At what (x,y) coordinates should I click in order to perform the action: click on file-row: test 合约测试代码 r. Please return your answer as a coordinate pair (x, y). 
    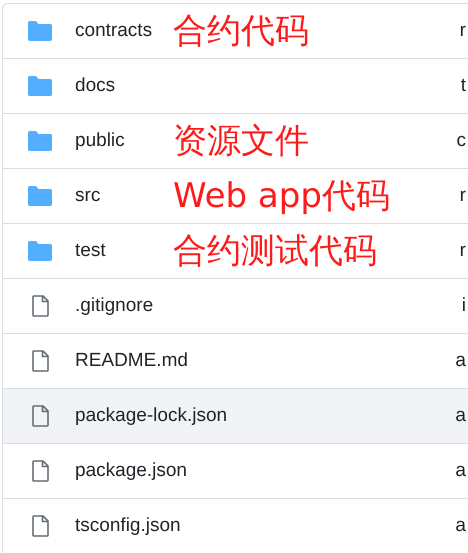
    Looking at the image, I should click on (235, 250).